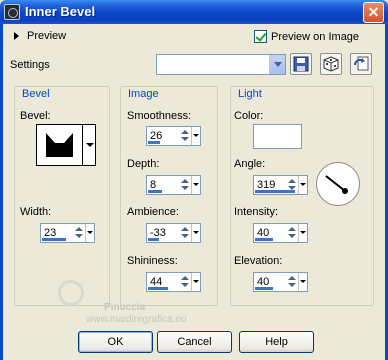 The width and height of the screenshot is (388, 360). I want to click on ambience-label: Ambience:, so click(153, 212).